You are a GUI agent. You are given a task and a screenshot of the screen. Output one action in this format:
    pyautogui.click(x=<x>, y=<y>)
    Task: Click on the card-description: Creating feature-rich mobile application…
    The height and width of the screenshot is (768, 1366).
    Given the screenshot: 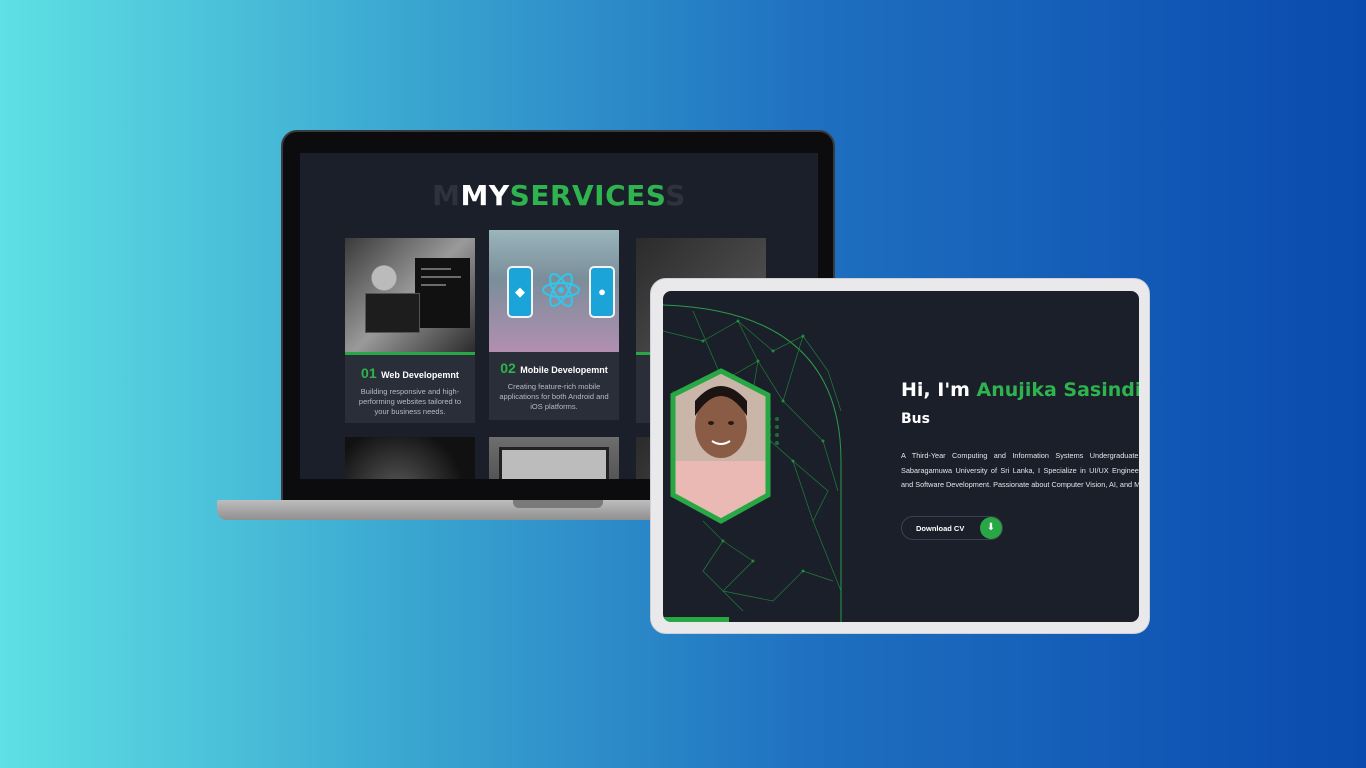 What is the action you would take?
    pyautogui.click(x=554, y=396)
    